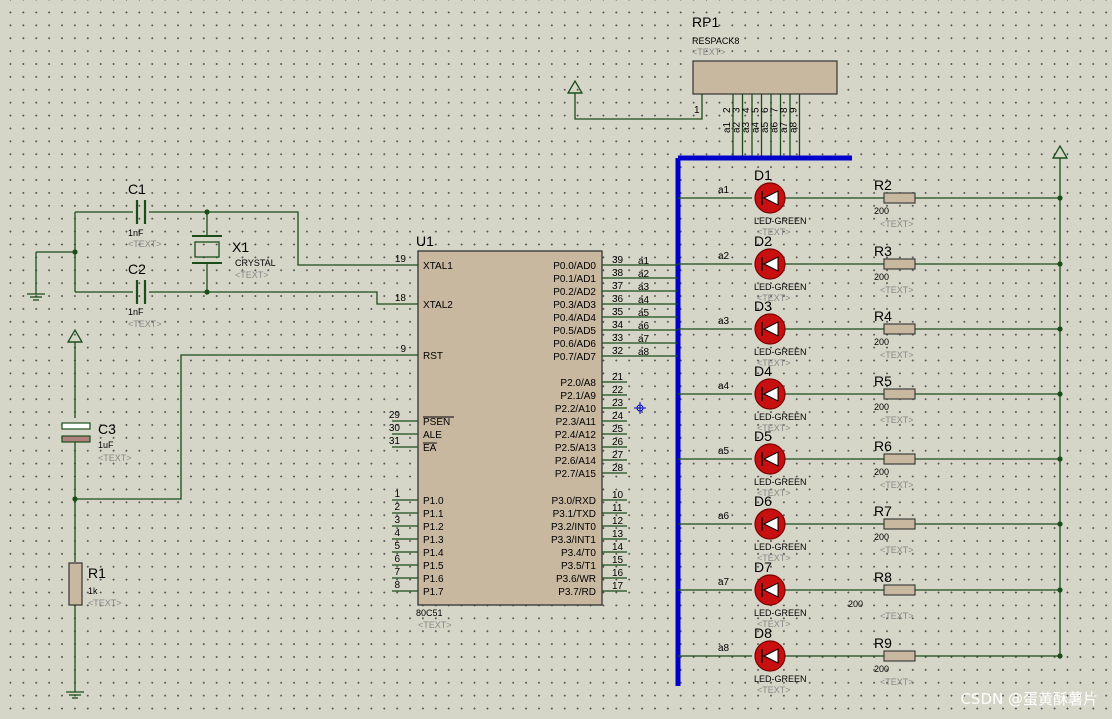  Describe the element at coordinates (106, 445) in the screenshot. I see `c3-value: 1uF` at that location.